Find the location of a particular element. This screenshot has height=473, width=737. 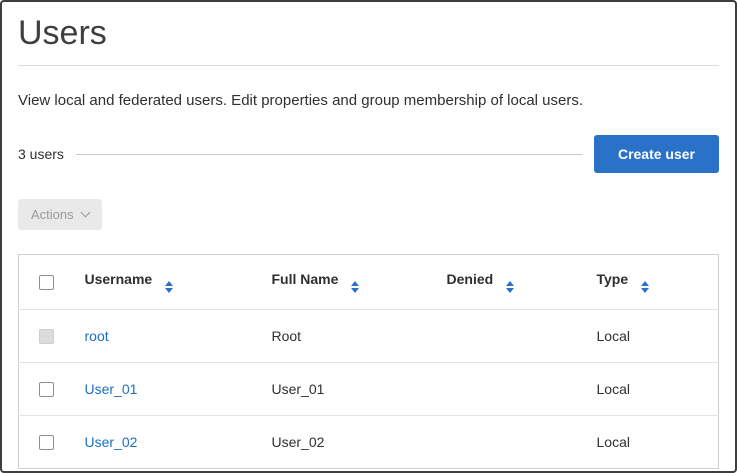

username-link: root is located at coordinates (97, 336).